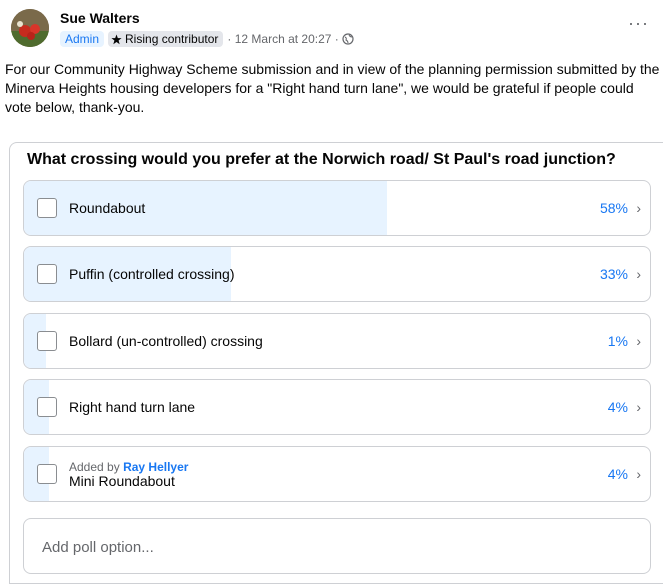 The image size is (663, 584). I want to click on poll-option-label: Mini Roundabout, so click(122, 481).